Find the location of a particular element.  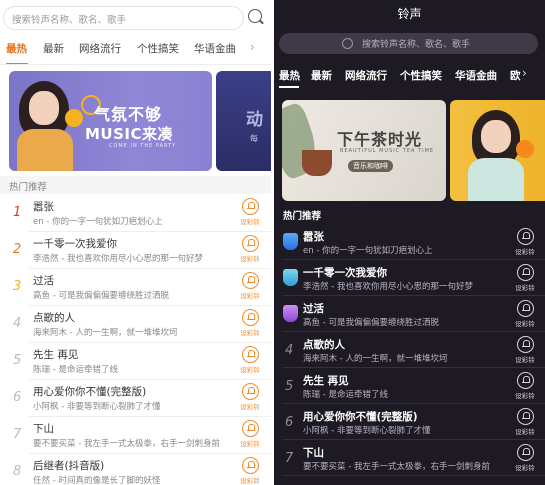

song-row: 8 后继者(抖音版) 任然 - 时间真的像是长了脚的妖怪 设彩铃 is located at coordinates (135, 469).